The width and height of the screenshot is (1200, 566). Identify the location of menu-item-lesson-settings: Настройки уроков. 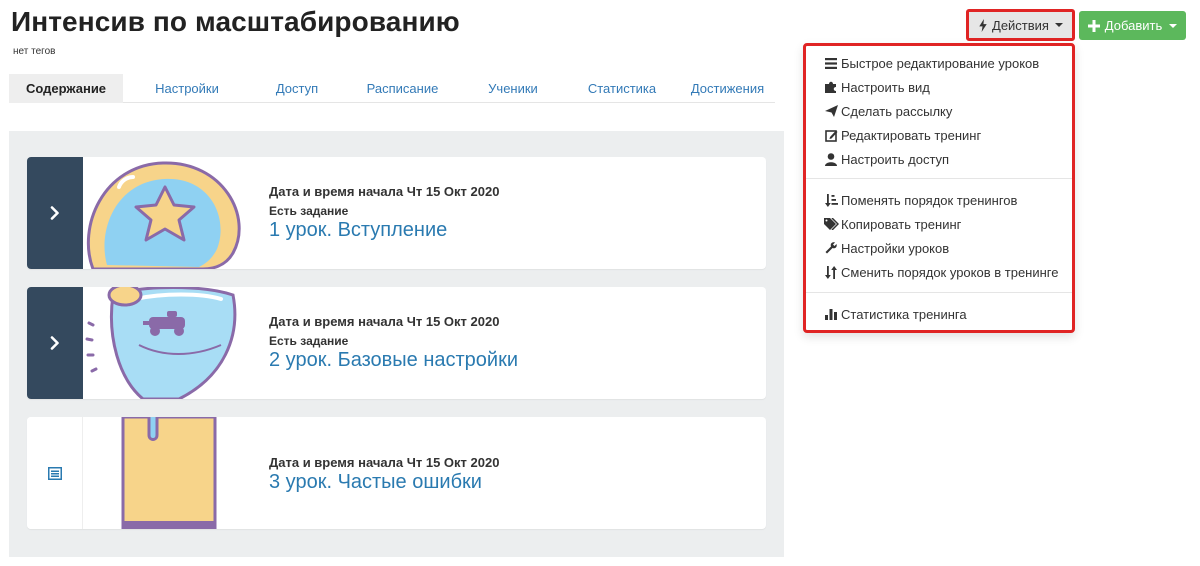
(886, 248).